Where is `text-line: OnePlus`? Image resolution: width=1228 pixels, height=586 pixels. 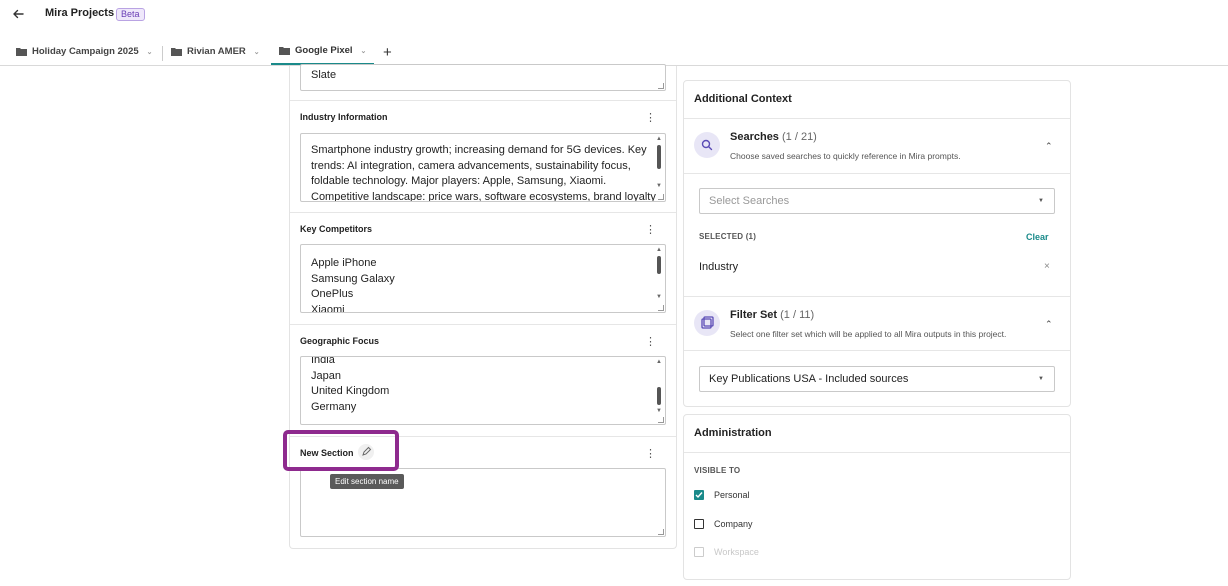
text-line: OnePlus is located at coordinates (332, 294).